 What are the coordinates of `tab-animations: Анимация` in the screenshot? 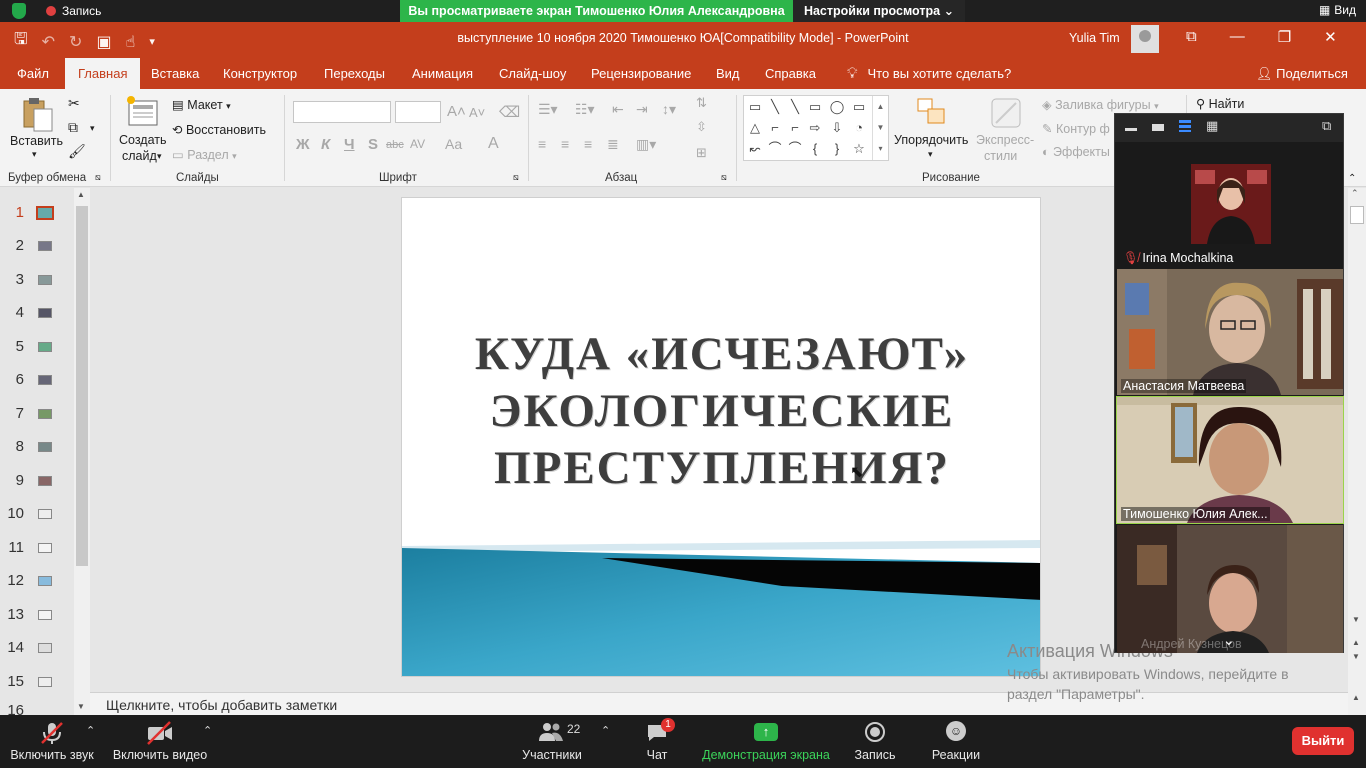 It's located at (442, 73).